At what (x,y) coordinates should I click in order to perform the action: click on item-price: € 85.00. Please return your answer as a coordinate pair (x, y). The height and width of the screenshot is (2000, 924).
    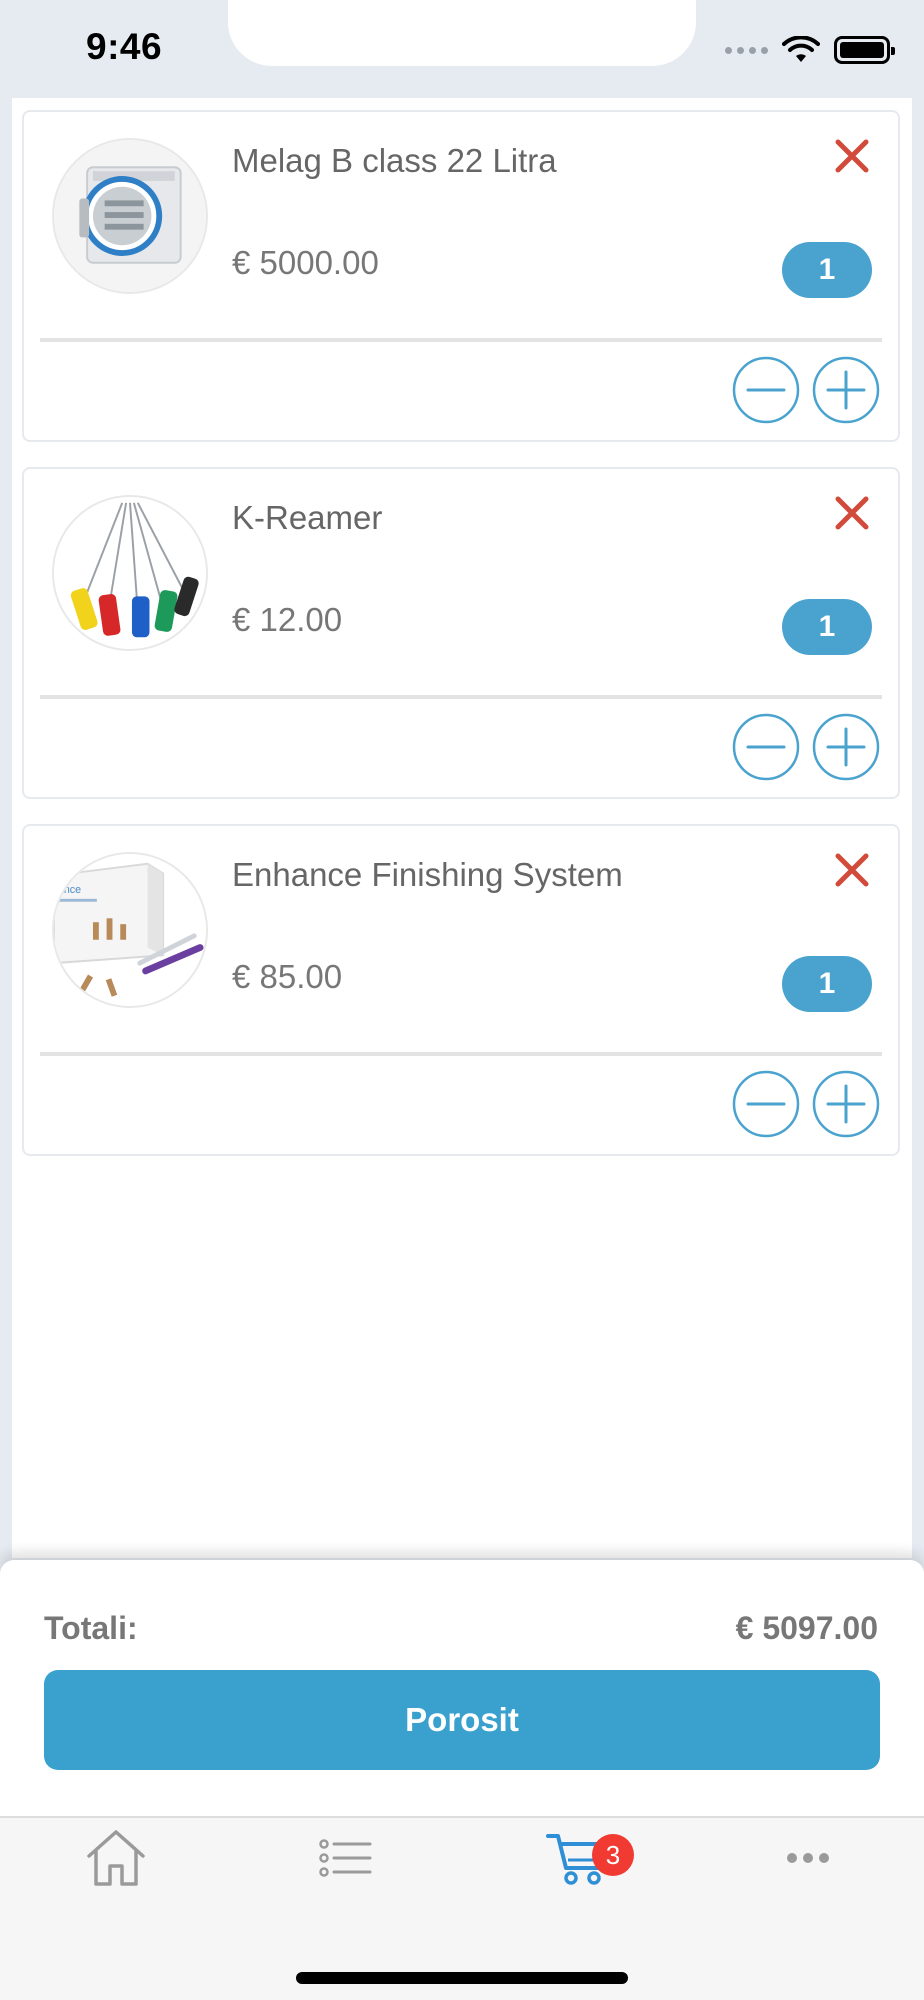
    Looking at the image, I should click on (287, 976).